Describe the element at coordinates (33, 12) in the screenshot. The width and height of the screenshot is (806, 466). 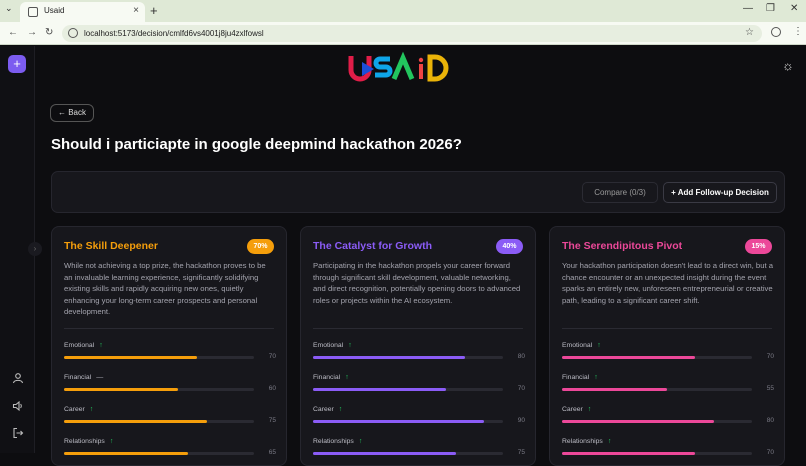
I see `page-favicon-icon` at that location.